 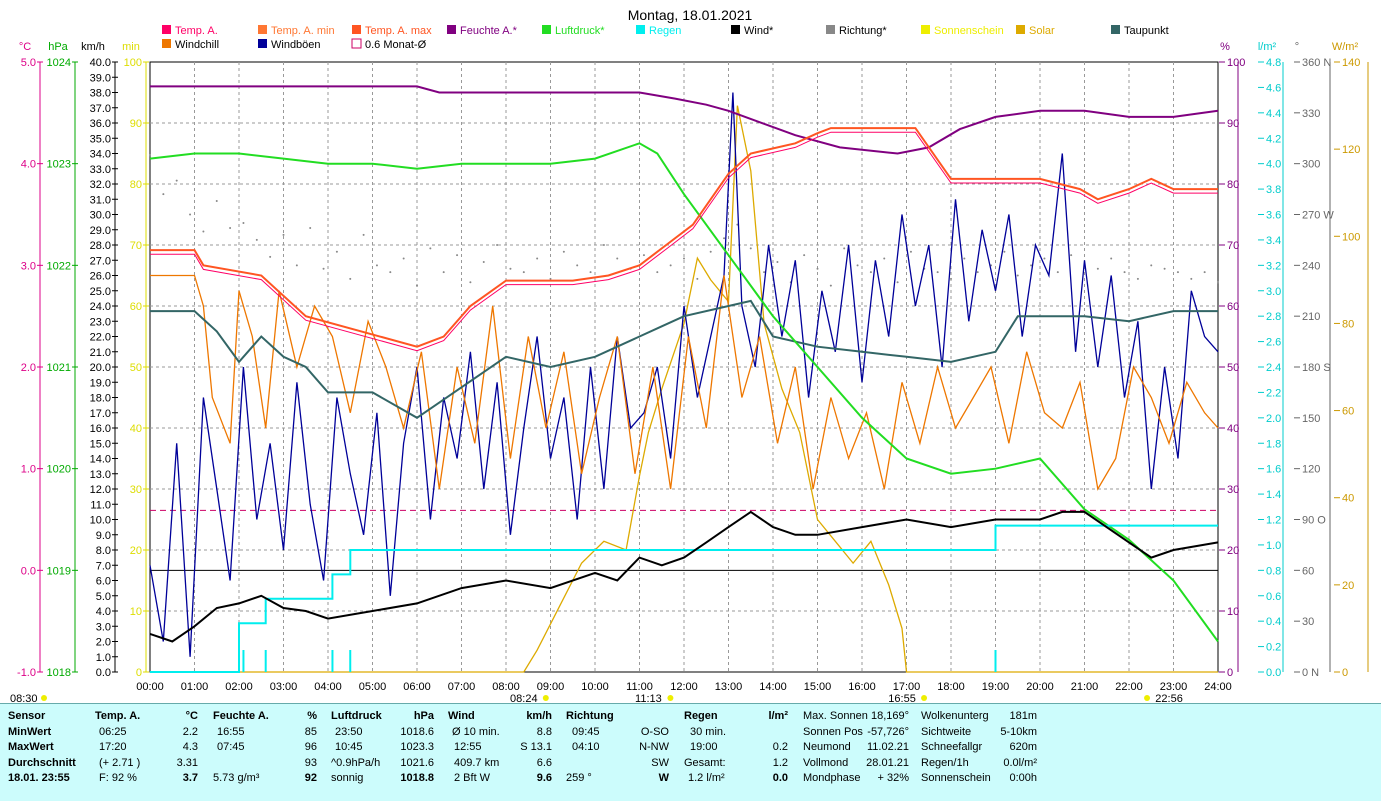 I want to click on richtung-column: Richtung 09:45 O-SO 04:10 N-NW SW 259 ° W, so click(x=617, y=748).